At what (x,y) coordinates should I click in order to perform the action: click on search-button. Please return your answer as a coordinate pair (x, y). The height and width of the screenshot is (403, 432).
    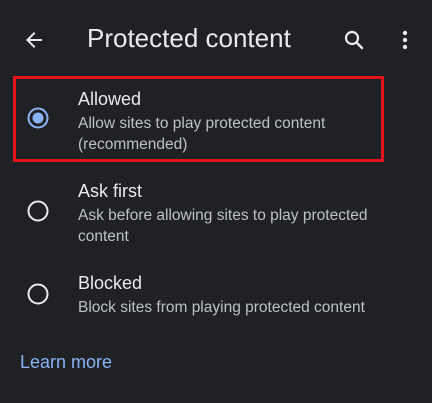
    Looking at the image, I should click on (354, 40).